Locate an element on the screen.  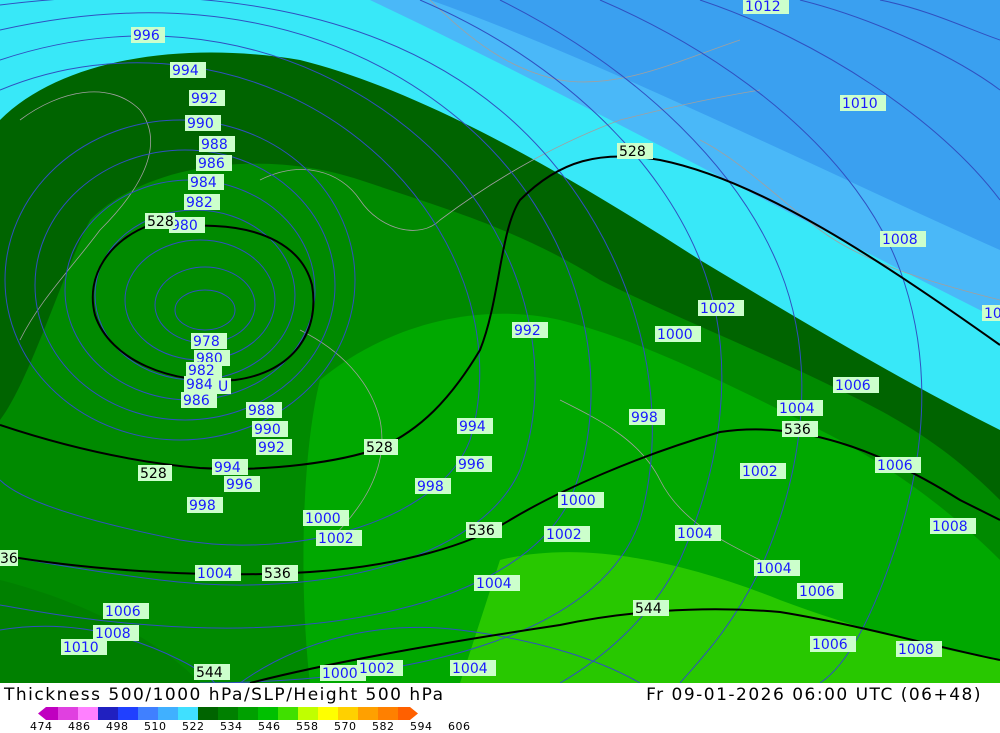
slp-label: 978 is located at coordinates (209, 341).